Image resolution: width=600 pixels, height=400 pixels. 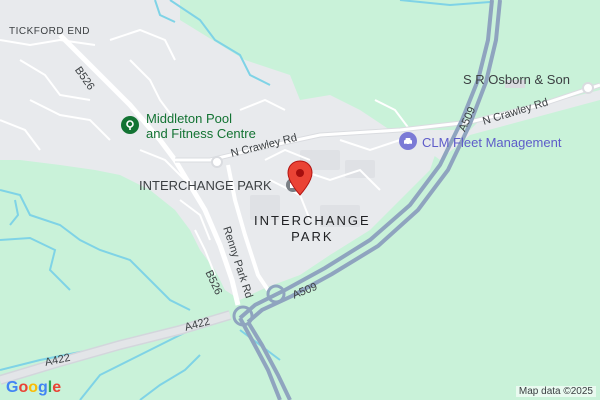 What do you see at coordinates (217, 162) in the screenshot?
I see `roundabout-crawley` at bounding box center [217, 162].